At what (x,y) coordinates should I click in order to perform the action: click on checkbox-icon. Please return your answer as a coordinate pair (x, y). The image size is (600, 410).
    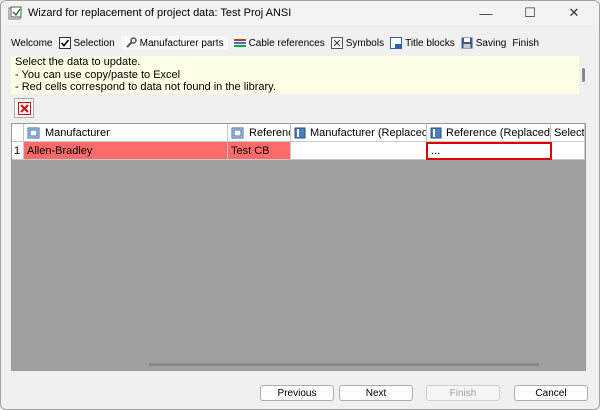
    Looking at the image, I should click on (64, 43).